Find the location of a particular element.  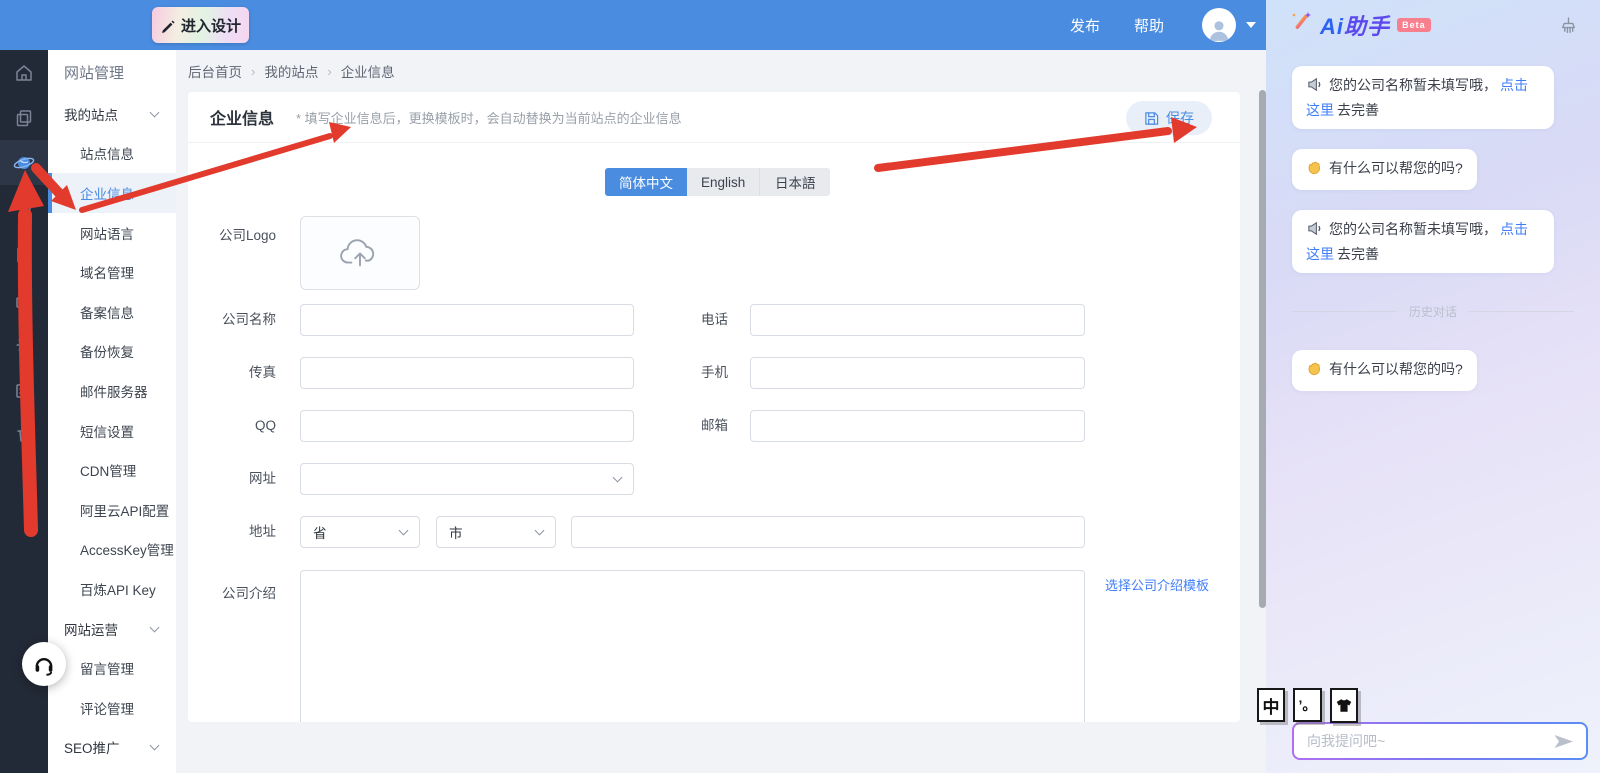

user-menu is located at coordinates (1229, 25).